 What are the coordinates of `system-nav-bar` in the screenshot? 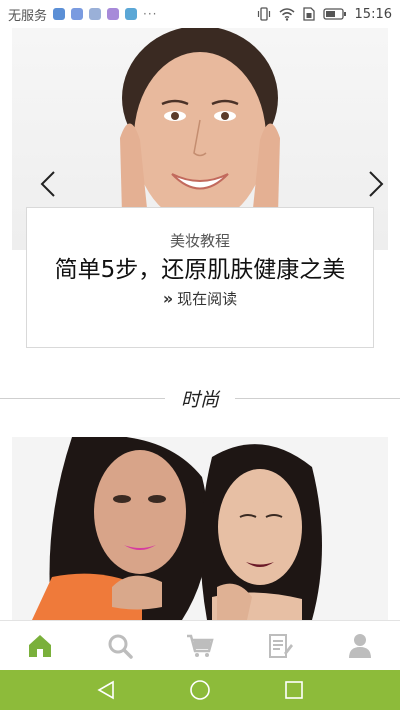 It's located at (200, 690).